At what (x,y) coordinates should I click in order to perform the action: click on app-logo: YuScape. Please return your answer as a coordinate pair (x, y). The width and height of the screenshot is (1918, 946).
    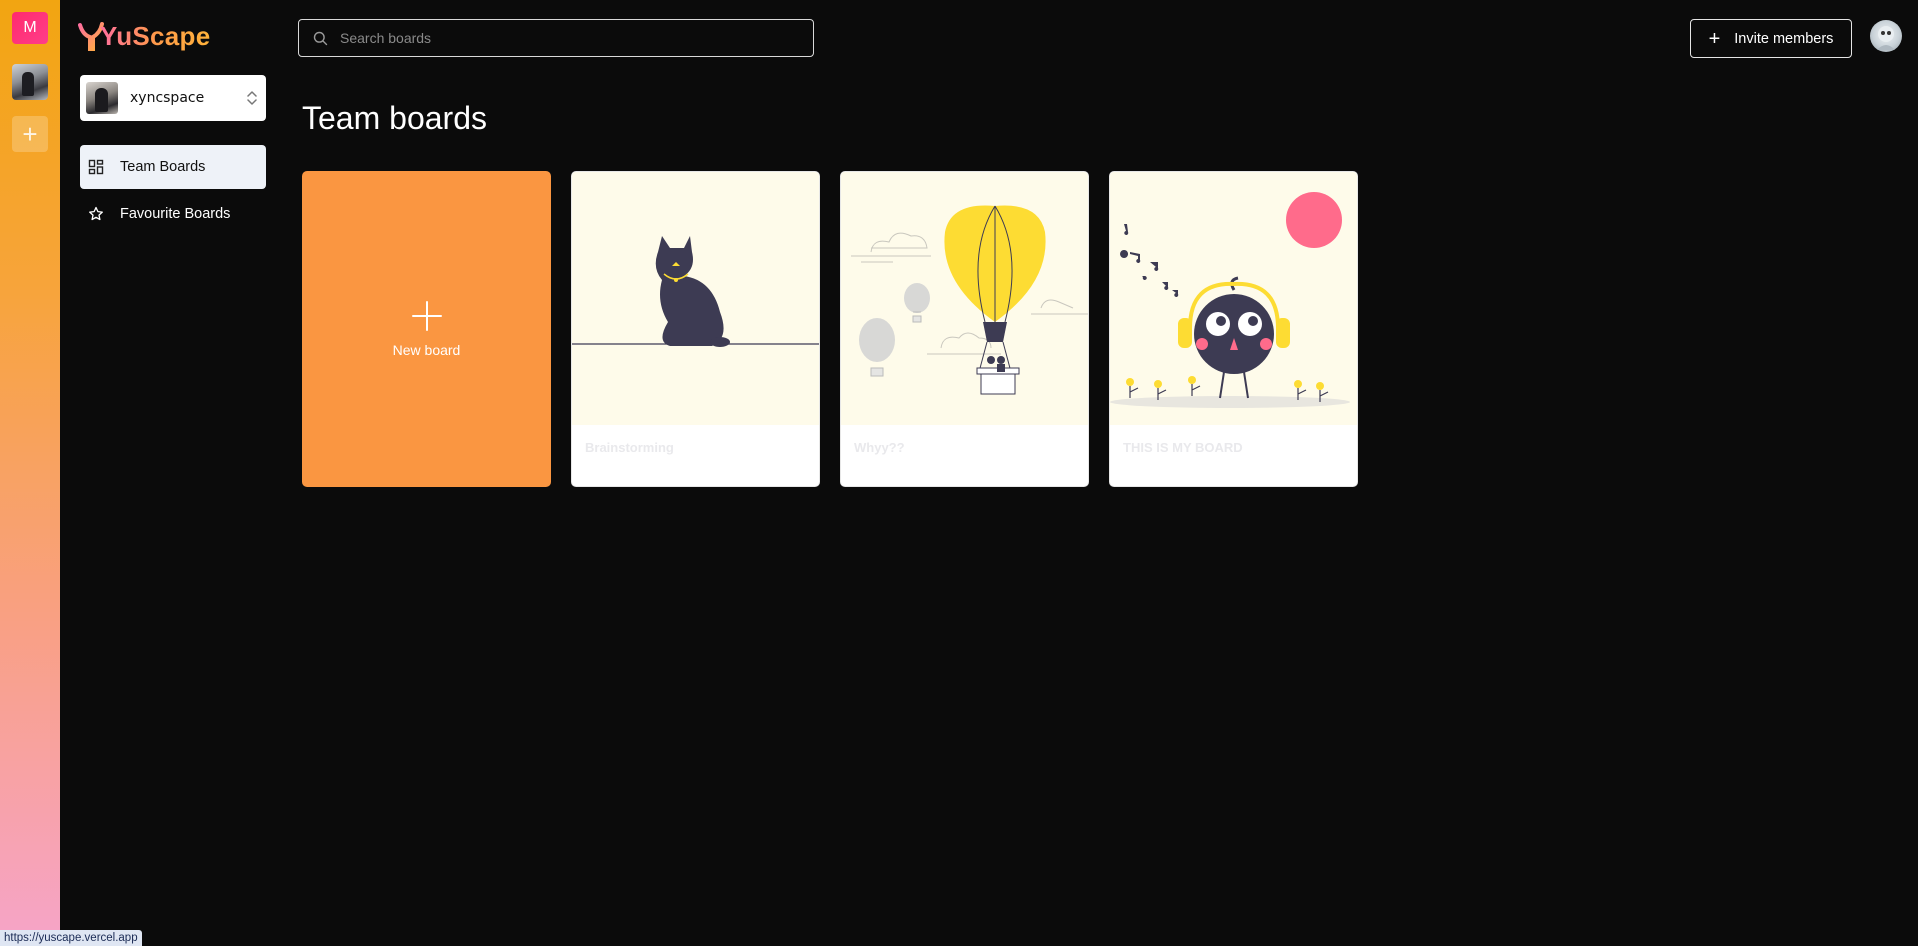
    Looking at the image, I should click on (144, 36).